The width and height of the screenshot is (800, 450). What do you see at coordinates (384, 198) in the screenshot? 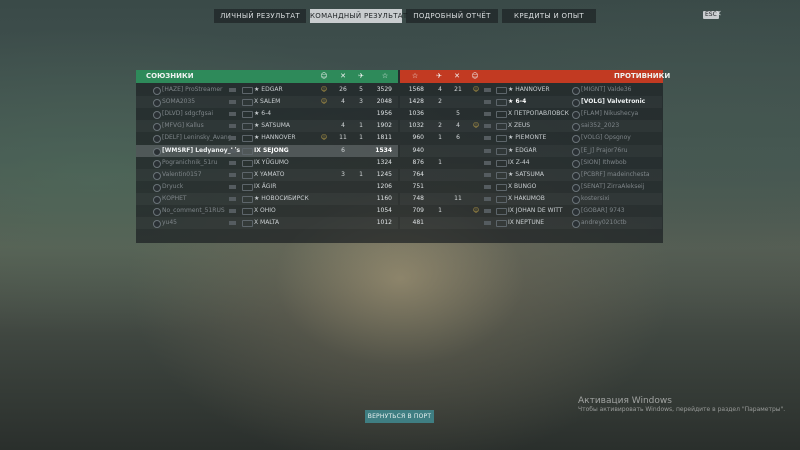
I see `ally-xp: 1160` at bounding box center [384, 198].